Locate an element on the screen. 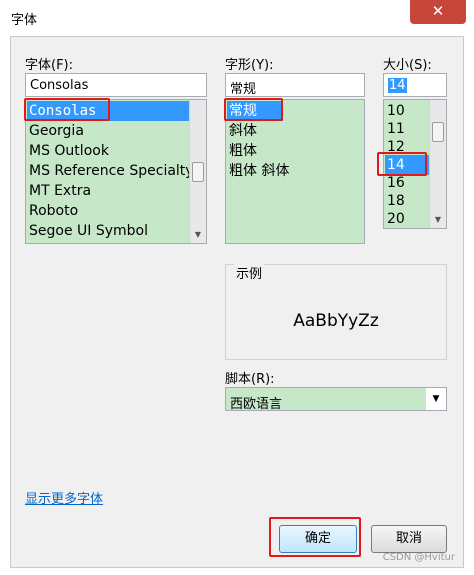 This screenshot has height=575, width=474. size-input: 14 is located at coordinates (415, 85).